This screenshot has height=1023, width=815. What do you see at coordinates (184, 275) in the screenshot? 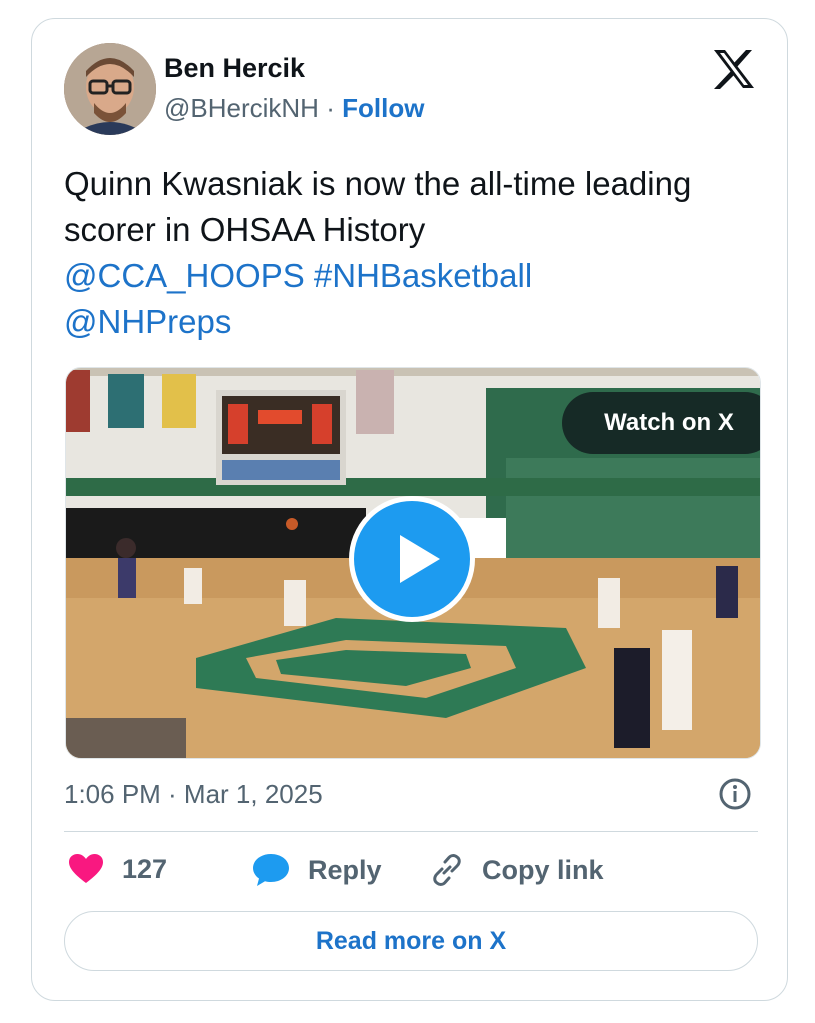
I see `mention-cca-hoops: @CCA_HOOPS` at bounding box center [184, 275].